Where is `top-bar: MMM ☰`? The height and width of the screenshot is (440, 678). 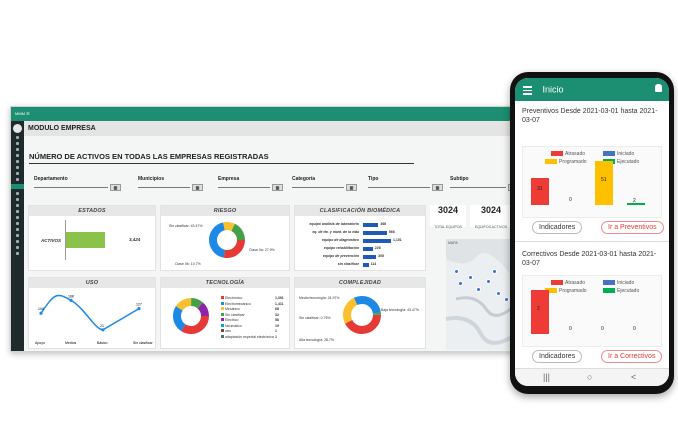
top-bar: MMM ☰ is located at coordinates (267, 114).